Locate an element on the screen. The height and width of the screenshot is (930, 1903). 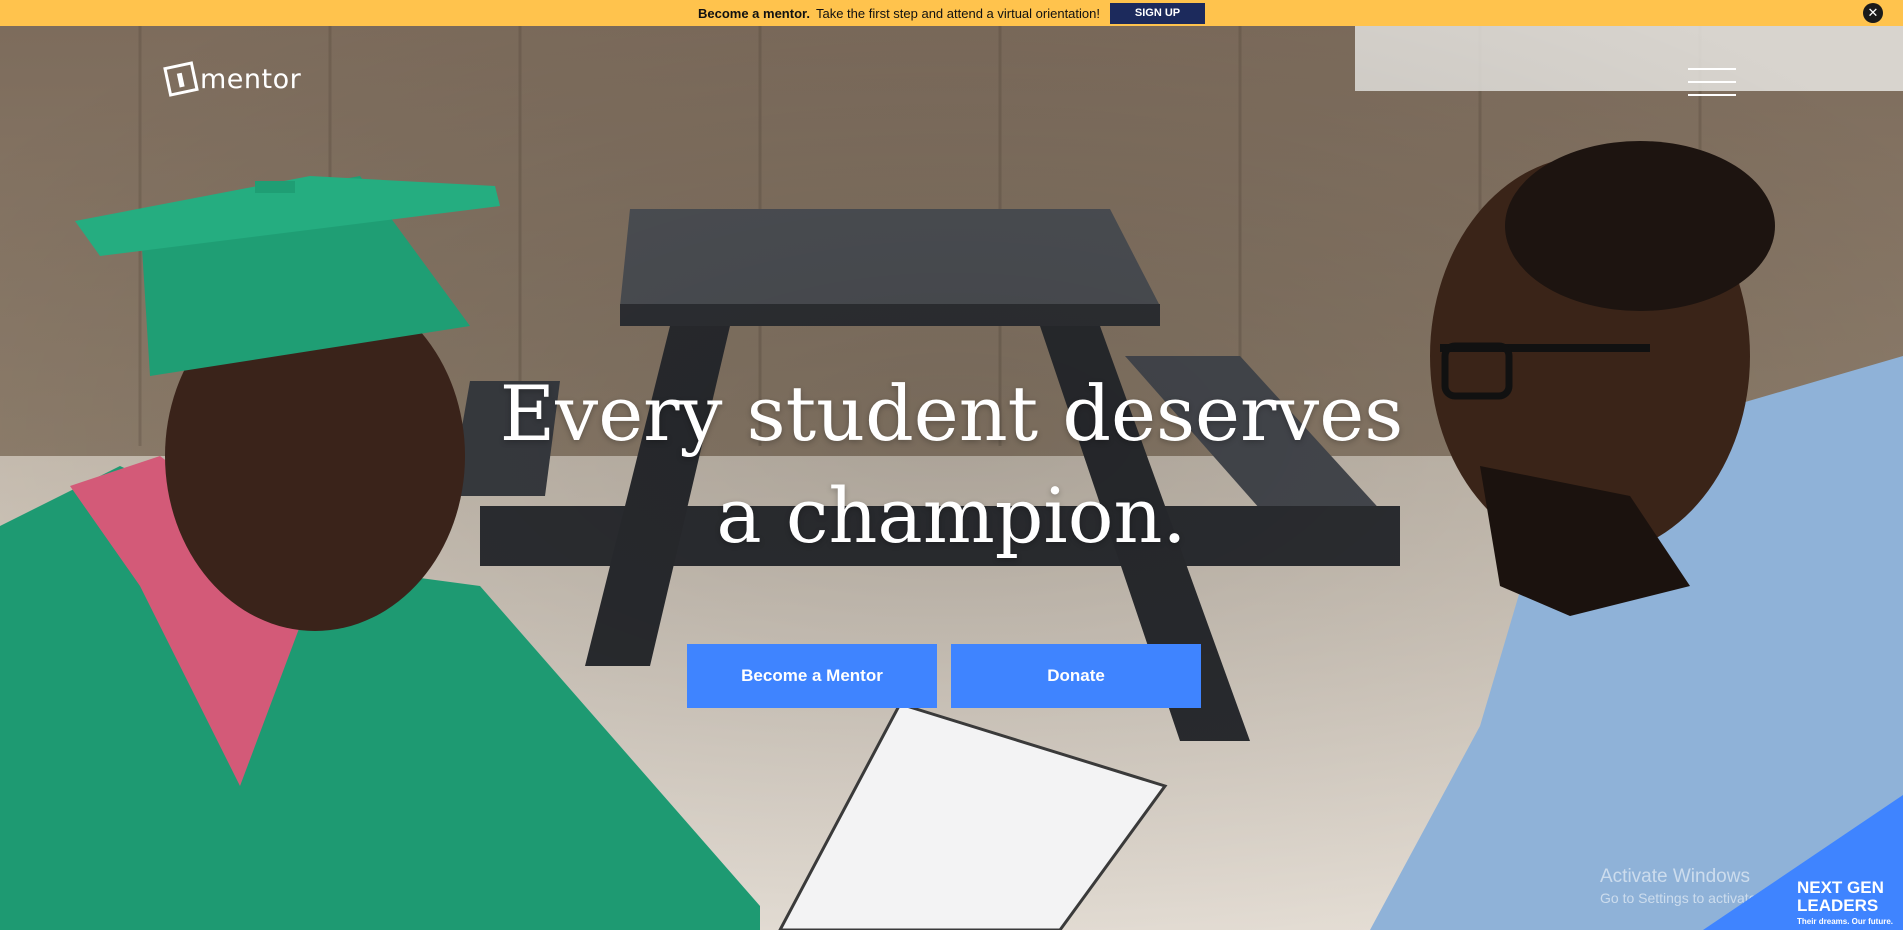
become-a-mentor-button: Become a Mentor is located at coordinates (812, 676).